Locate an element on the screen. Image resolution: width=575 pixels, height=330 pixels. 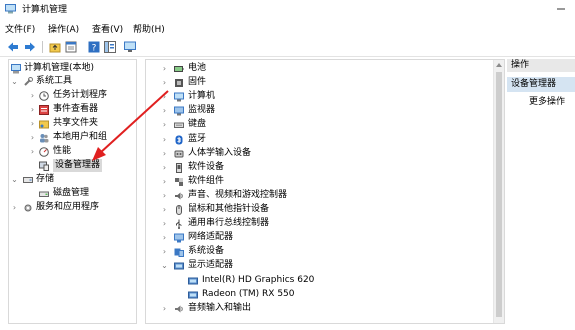
network-icon is located at coordinates (179, 238).